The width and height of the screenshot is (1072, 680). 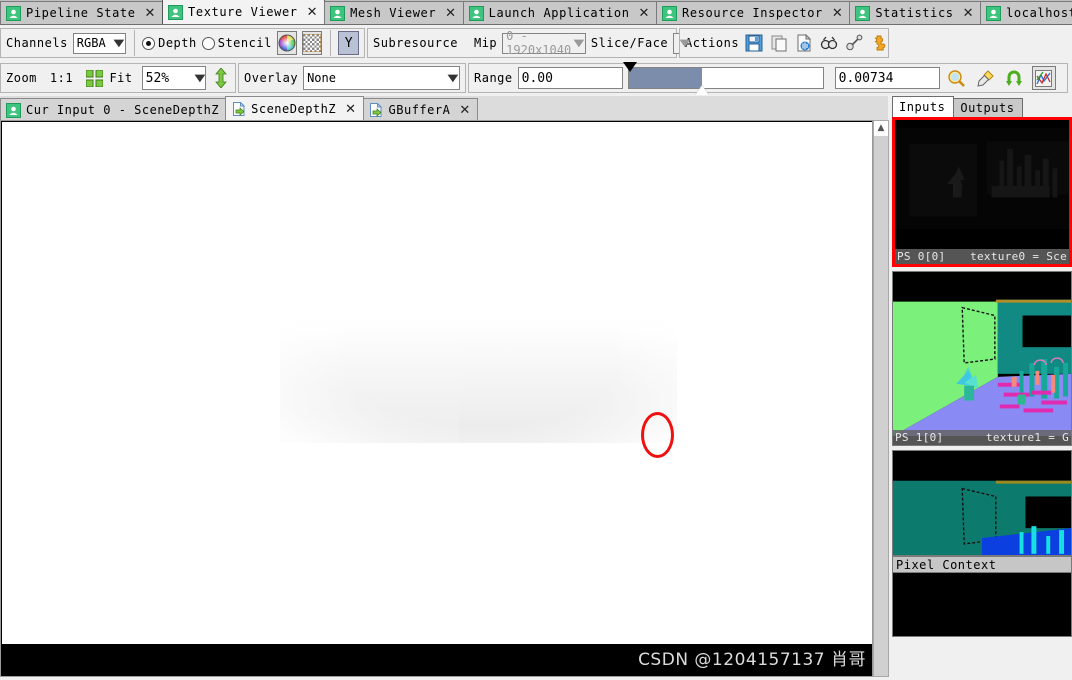 I want to click on texture-tab-label: SceneDepthZ, so click(x=294, y=109).